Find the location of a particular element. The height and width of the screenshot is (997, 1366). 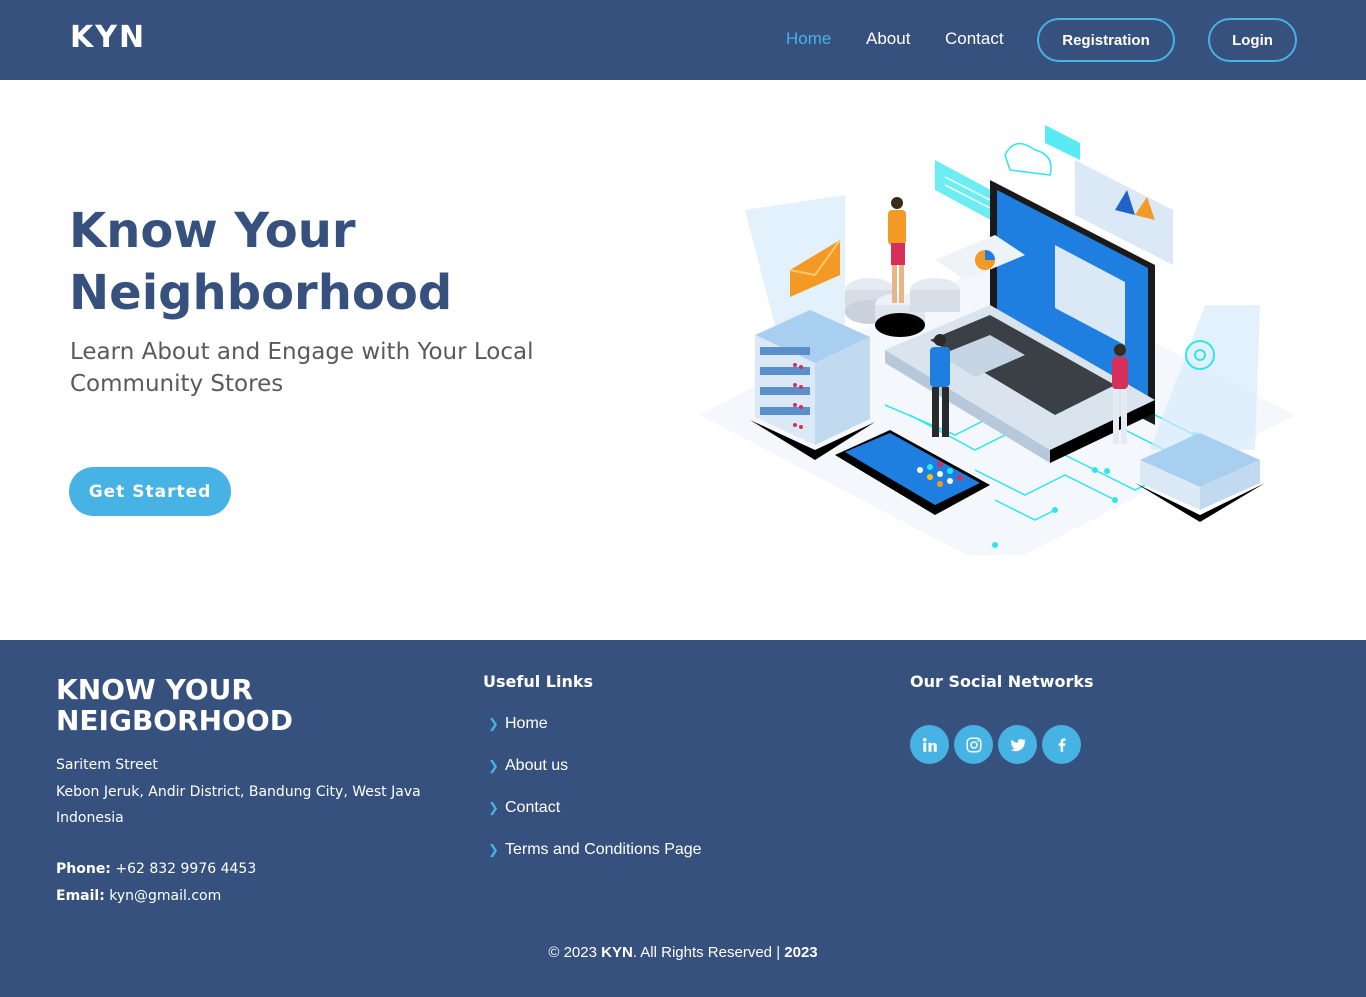

email-address: kyn@gmail.com is located at coordinates (165, 895).